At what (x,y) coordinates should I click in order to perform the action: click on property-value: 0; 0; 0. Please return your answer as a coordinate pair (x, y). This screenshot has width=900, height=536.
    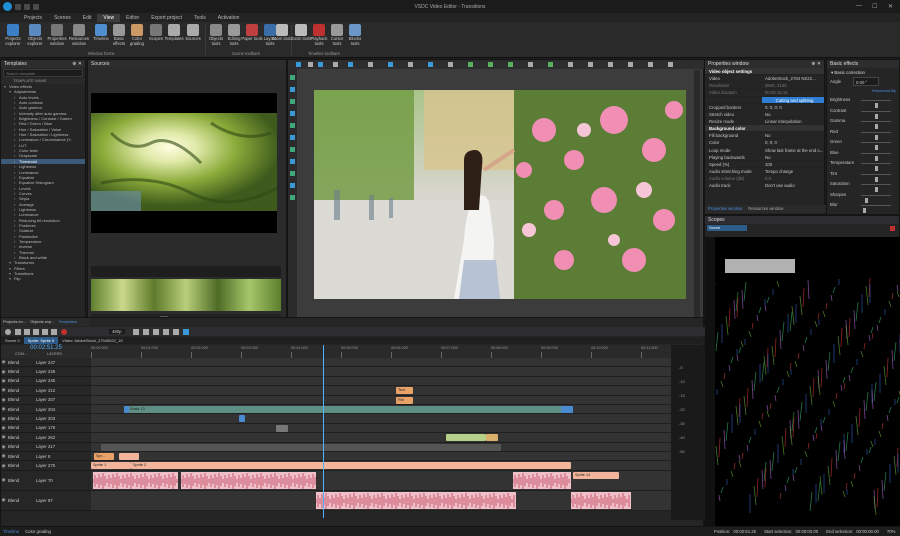
    Looking at the image, I should click on (793, 142).